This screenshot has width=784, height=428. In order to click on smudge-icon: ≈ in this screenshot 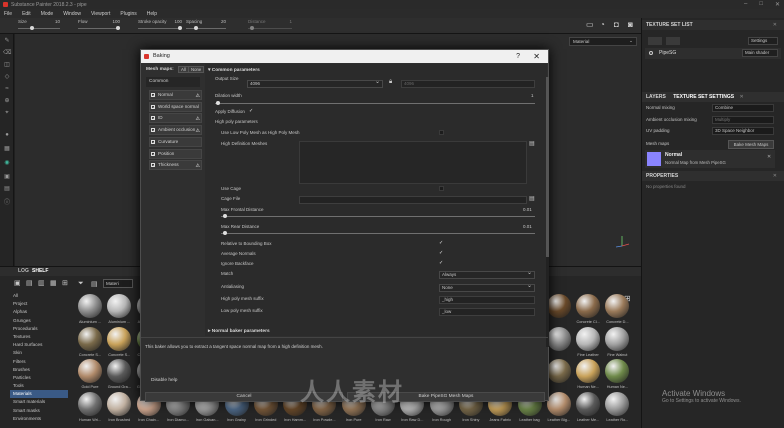, I will do `click(7, 89)`.